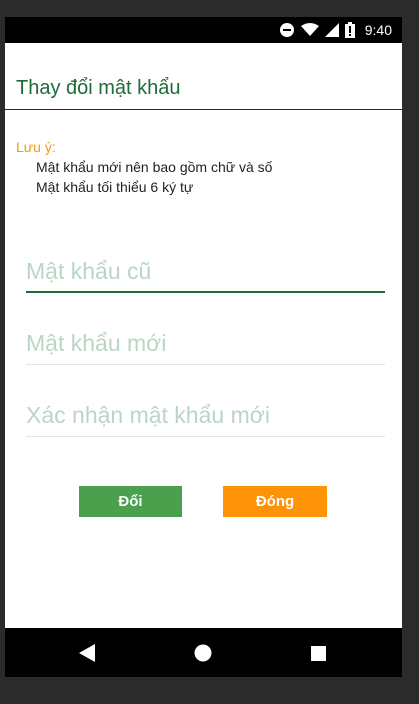 Image resolution: width=419 pixels, height=704 pixels. I want to click on note-line: Mật khẩu mới nên bao gồm chữ và số, so click(154, 167).